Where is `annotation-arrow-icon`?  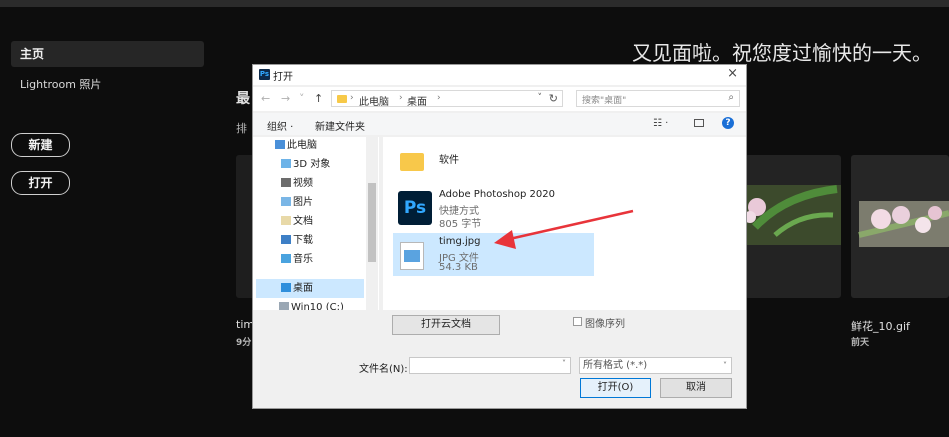 annotation-arrow-icon is located at coordinates (564, 229).